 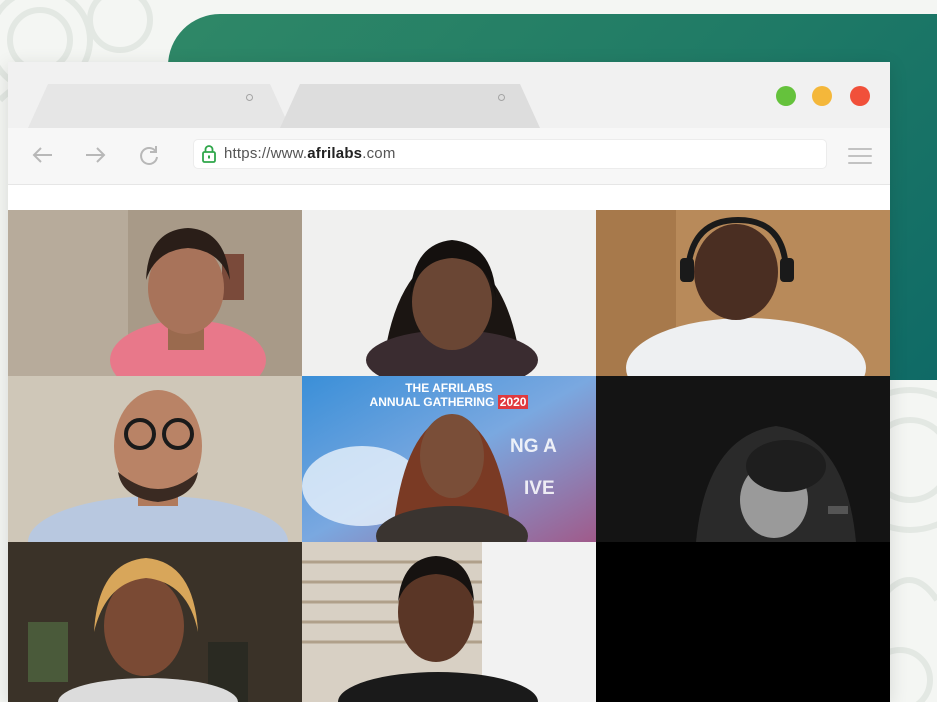 What do you see at coordinates (335, 153) in the screenshot?
I see `url-domain: afrilabs` at bounding box center [335, 153].